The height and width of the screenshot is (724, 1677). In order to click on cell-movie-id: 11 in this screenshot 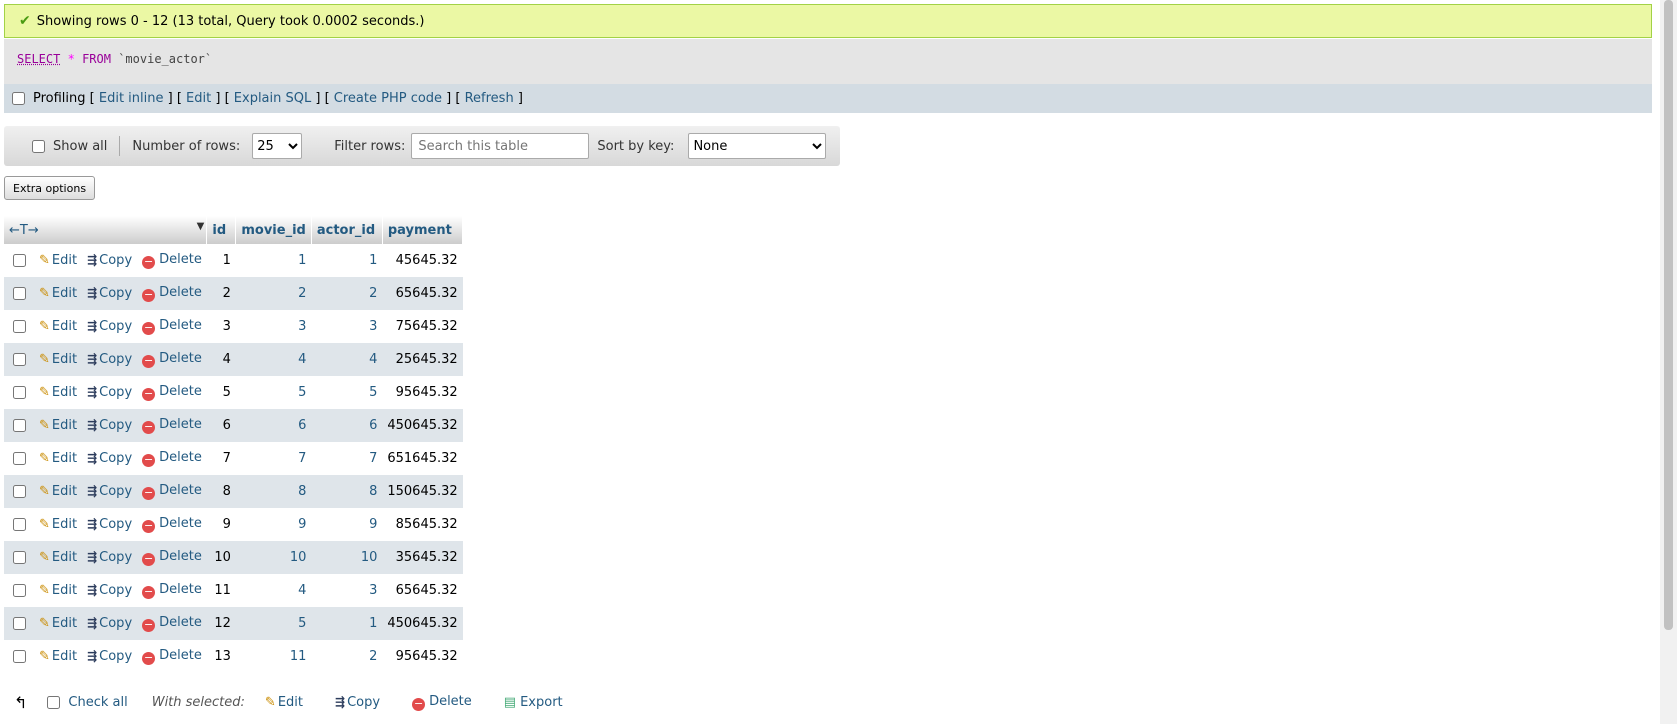, I will do `click(273, 656)`.